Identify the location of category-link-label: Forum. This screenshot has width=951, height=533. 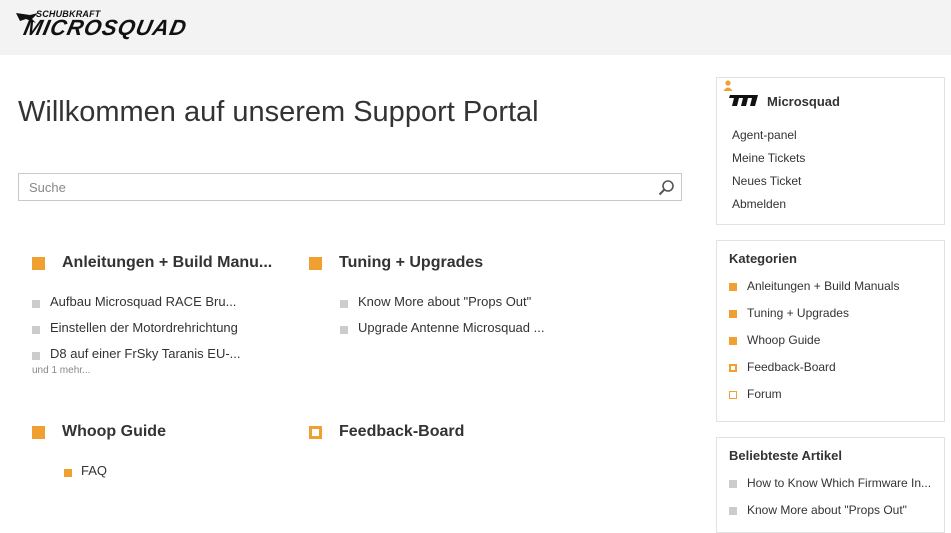
(764, 394).